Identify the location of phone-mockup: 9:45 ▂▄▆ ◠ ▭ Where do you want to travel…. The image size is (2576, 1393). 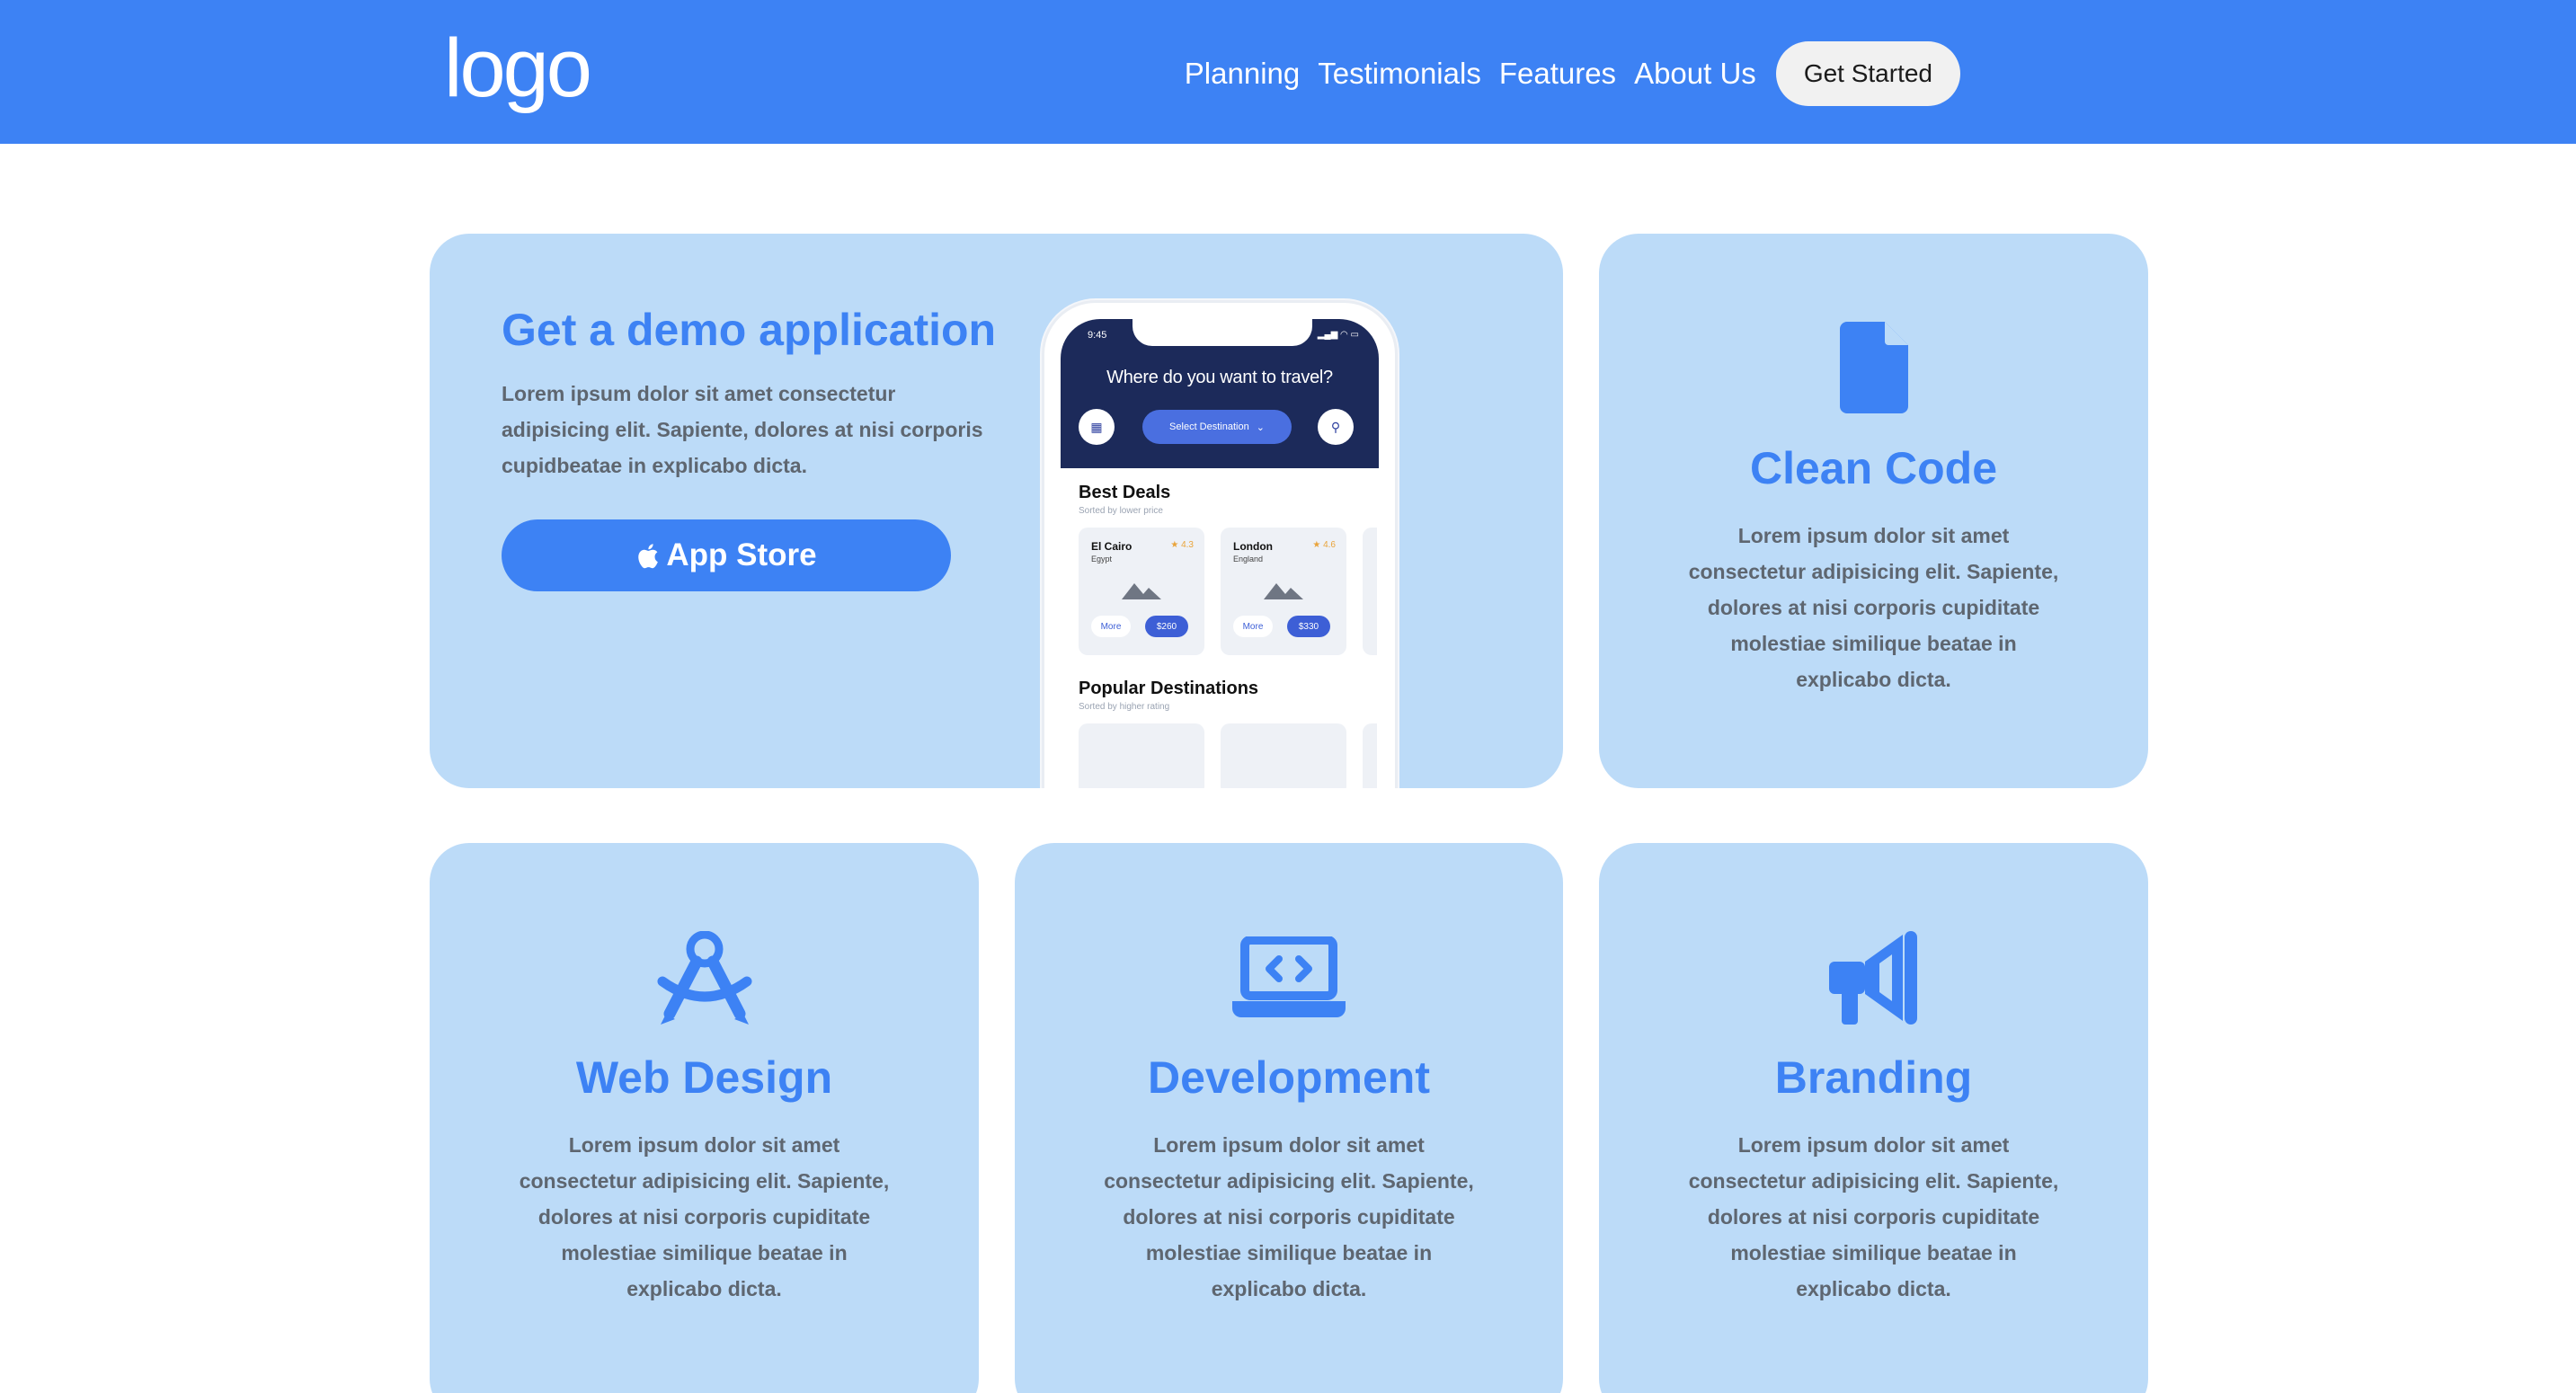
(1220, 544).